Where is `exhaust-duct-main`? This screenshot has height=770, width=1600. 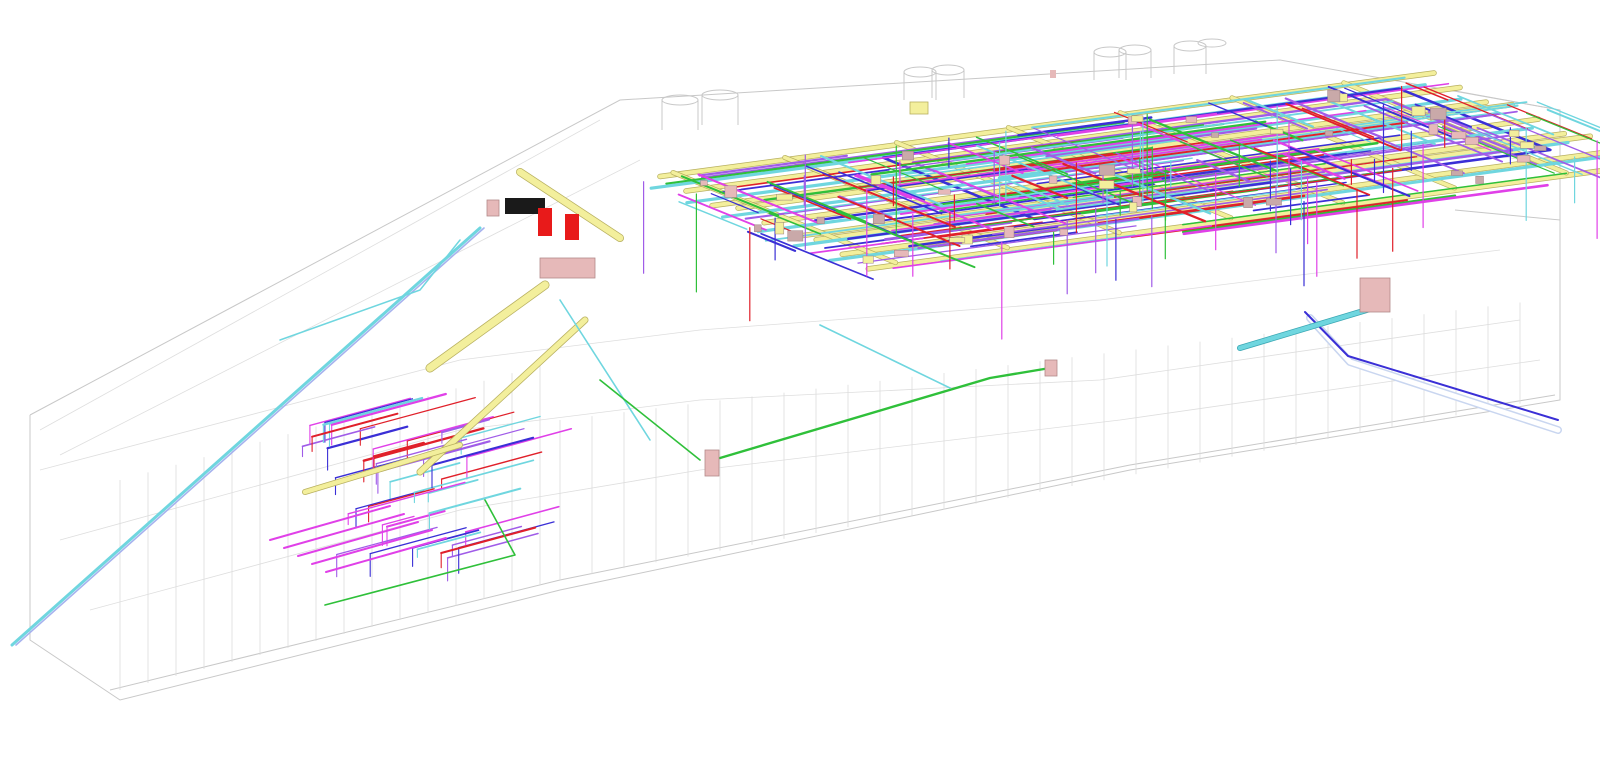 exhaust-duct-main is located at coordinates (1310, 327).